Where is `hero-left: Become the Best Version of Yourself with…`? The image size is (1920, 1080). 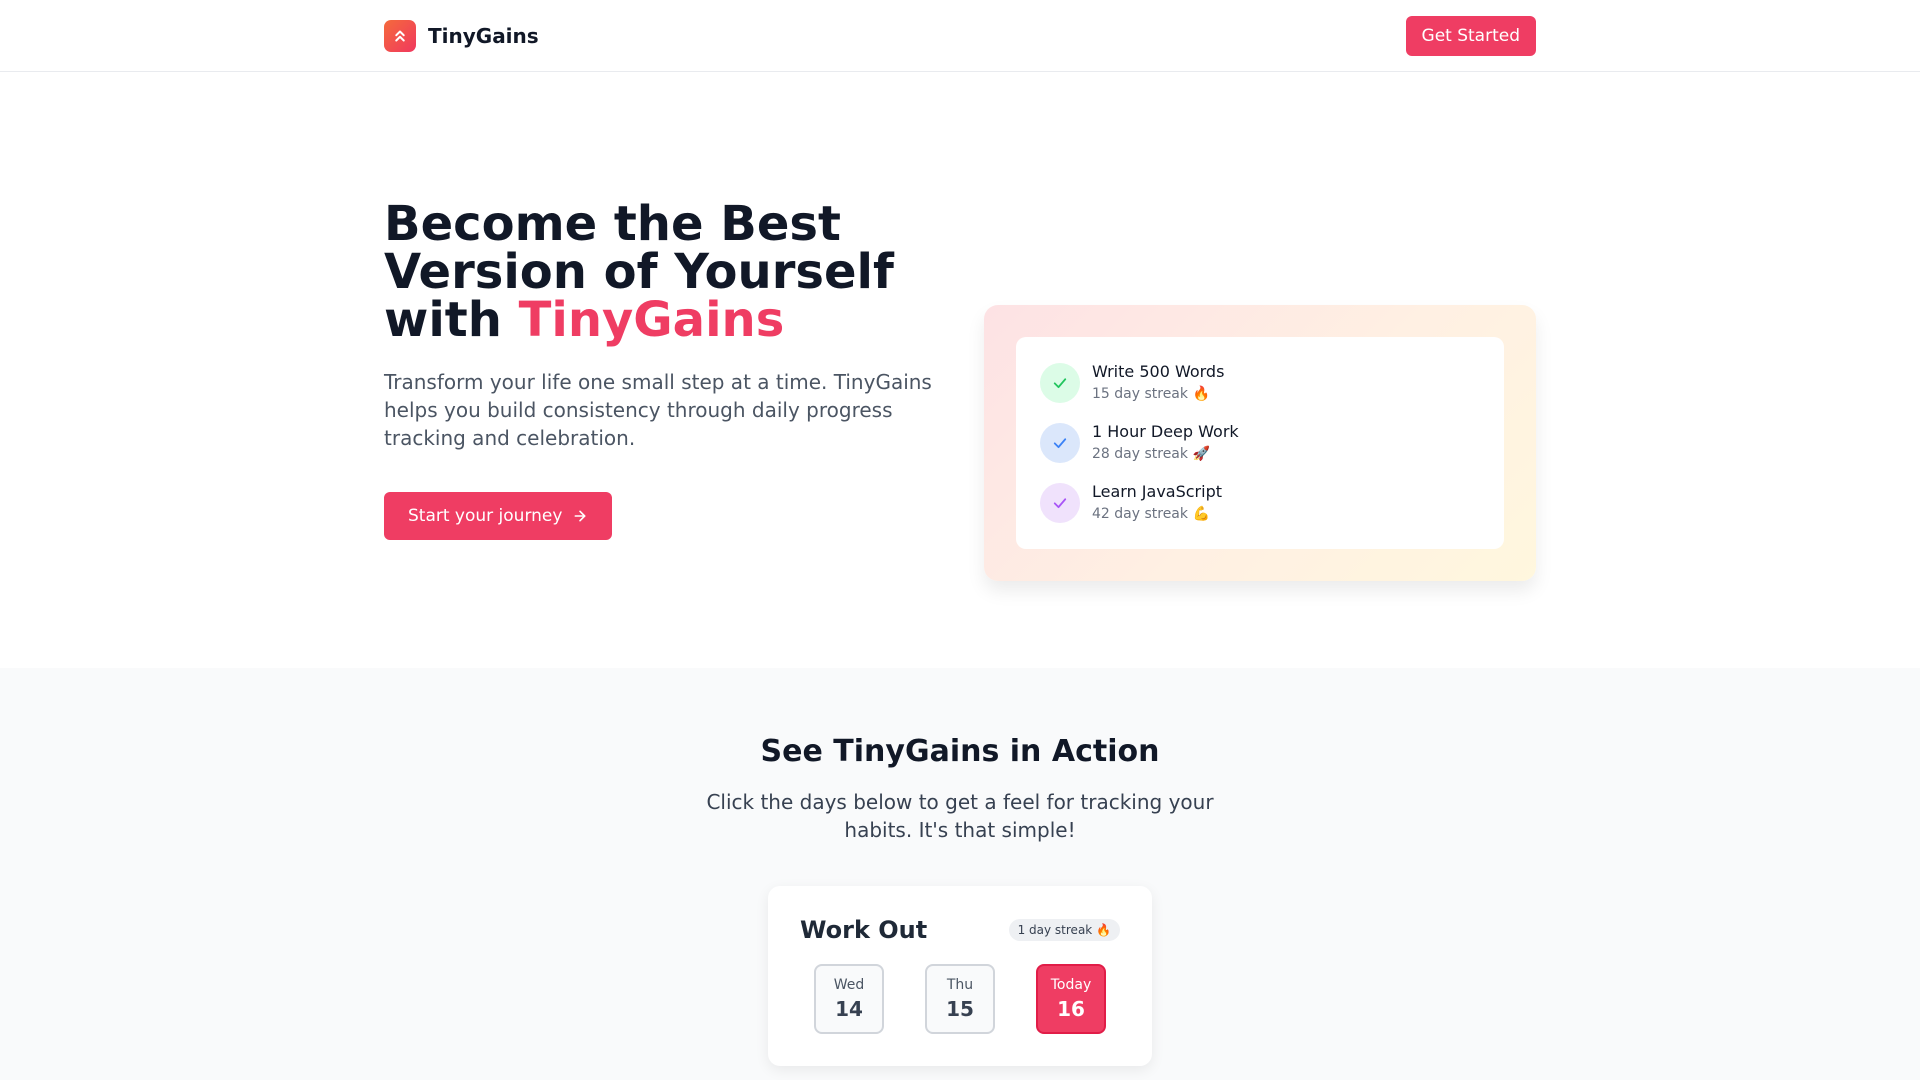
hero-left: Become the Best Version of Yourself with… is located at coordinates (664, 434).